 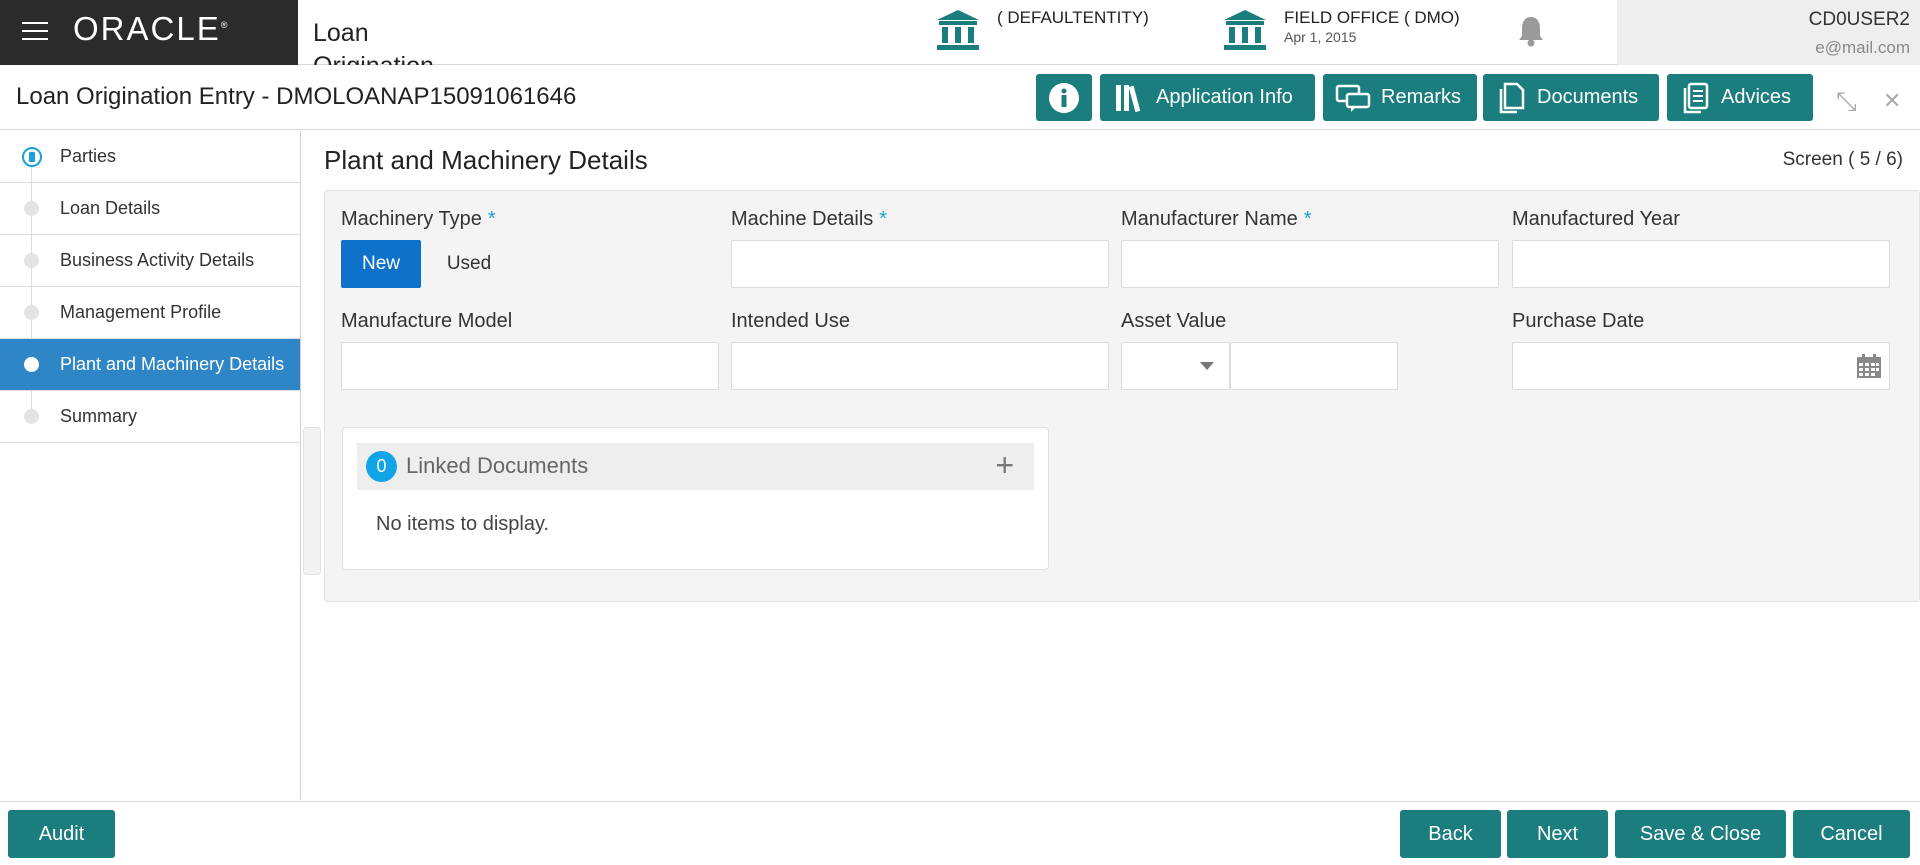 I want to click on back-button: Back, so click(x=1450, y=834).